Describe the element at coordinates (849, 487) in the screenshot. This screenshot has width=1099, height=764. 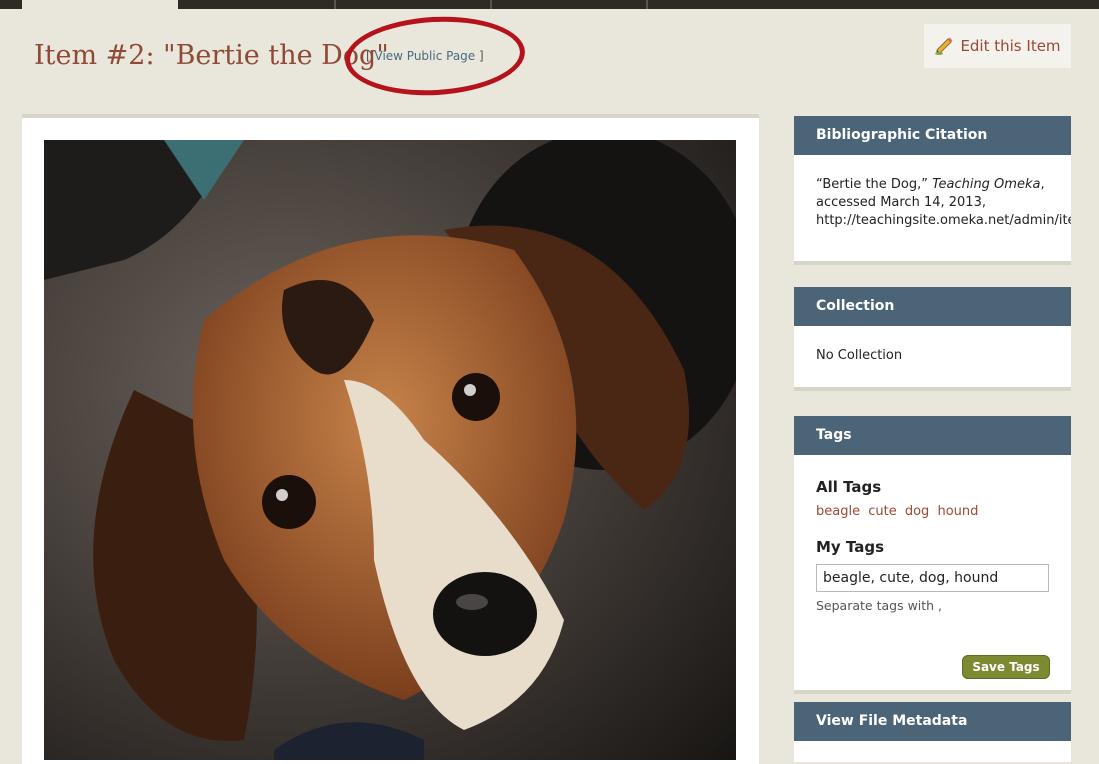
I see `all-tags-label: All Tags` at that location.